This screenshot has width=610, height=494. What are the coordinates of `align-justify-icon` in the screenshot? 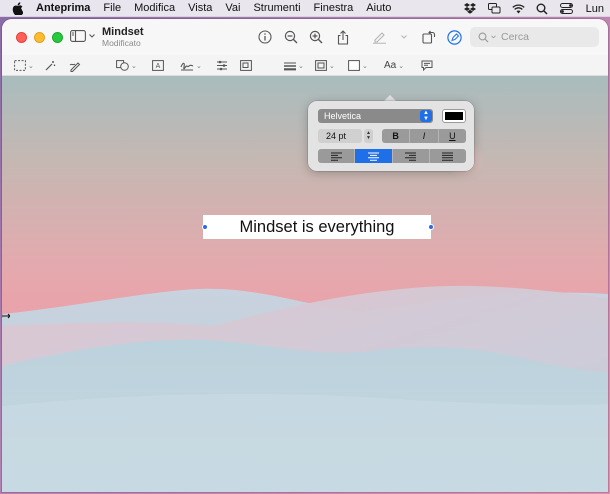 It's located at (448, 156).